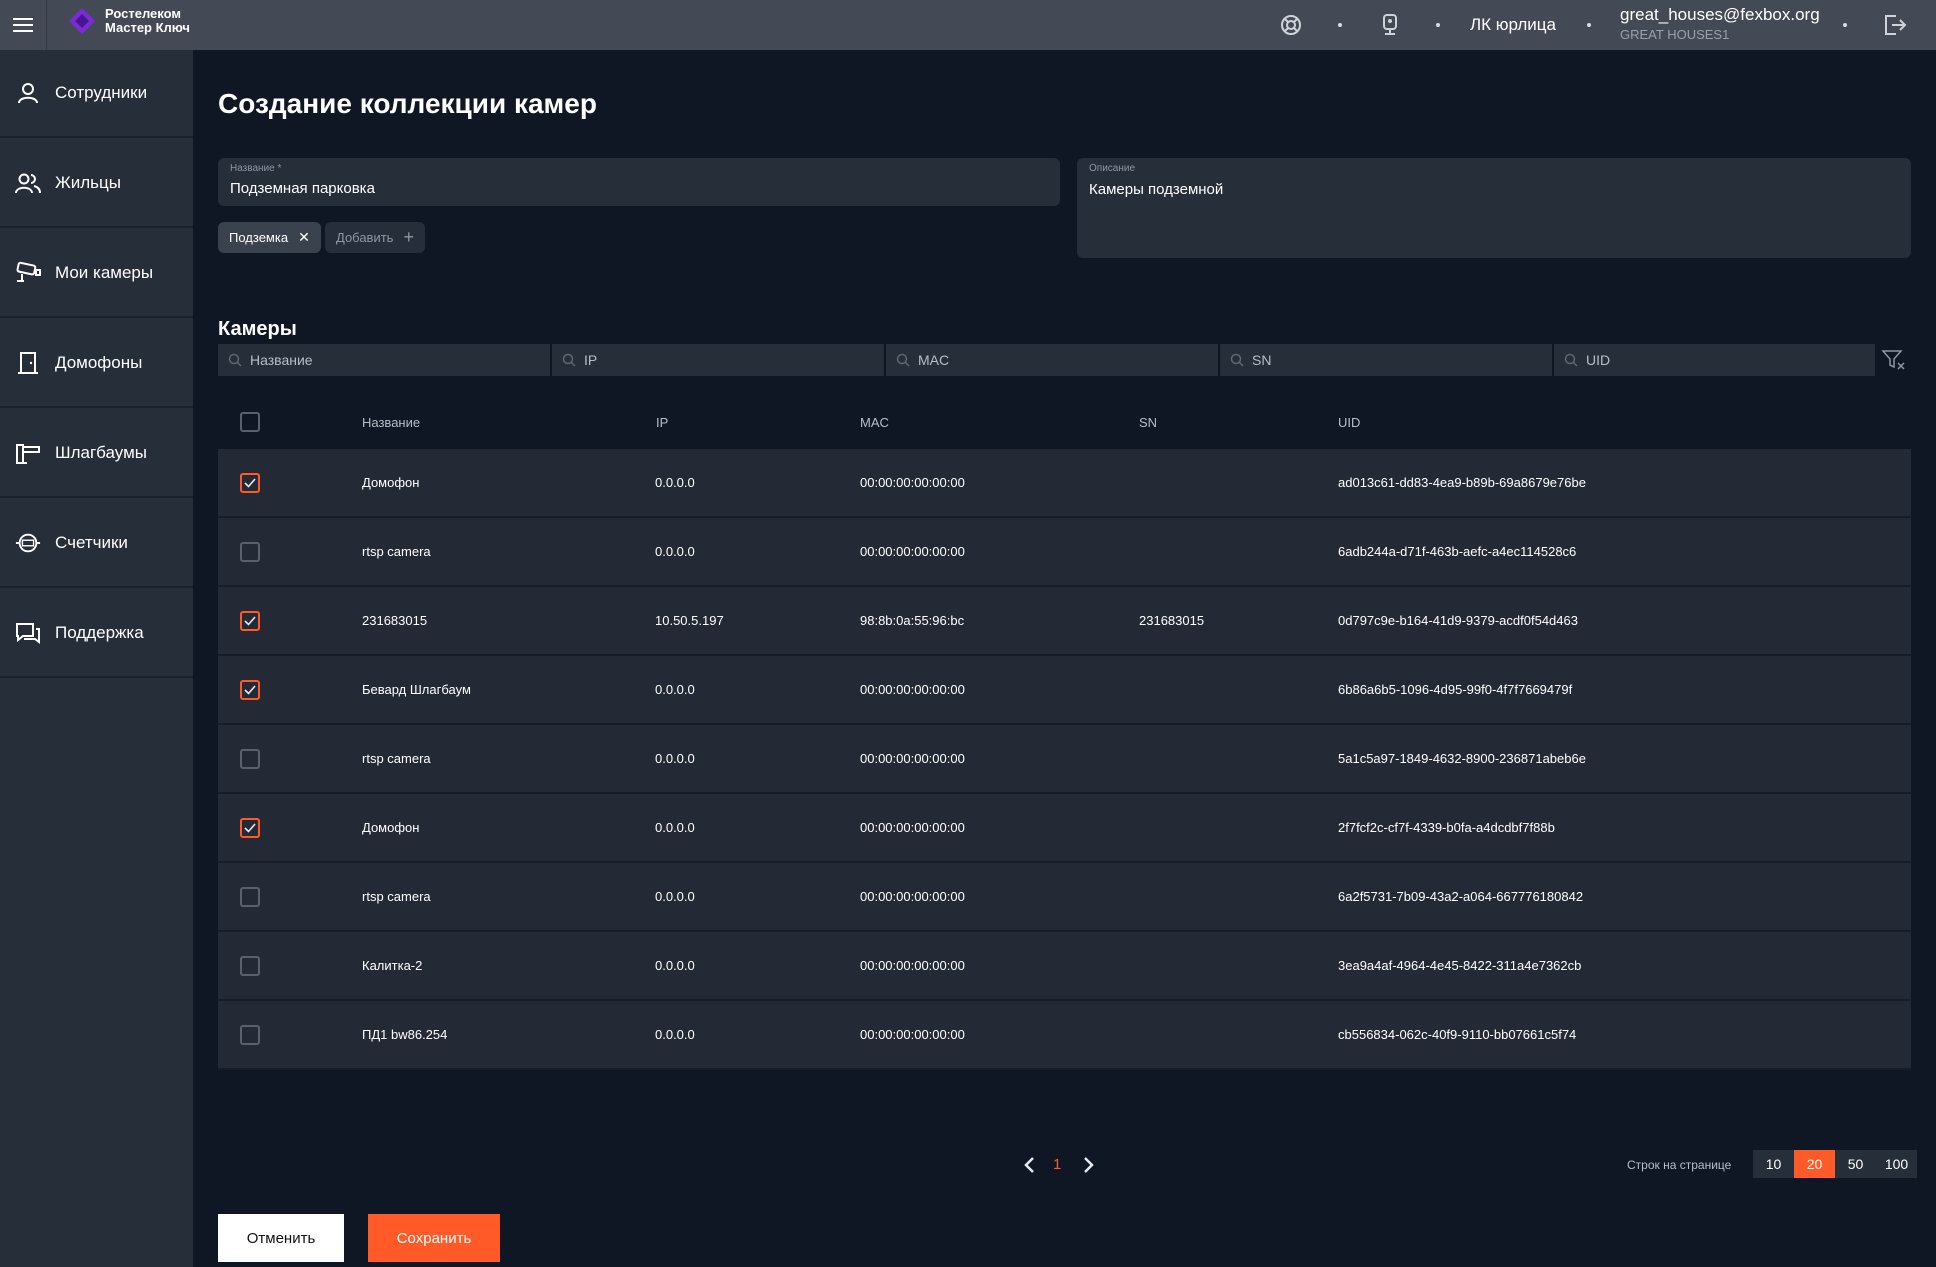 The image size is (1936, 1267). I want to click on hamburger-menu-button, so click(23, 25).